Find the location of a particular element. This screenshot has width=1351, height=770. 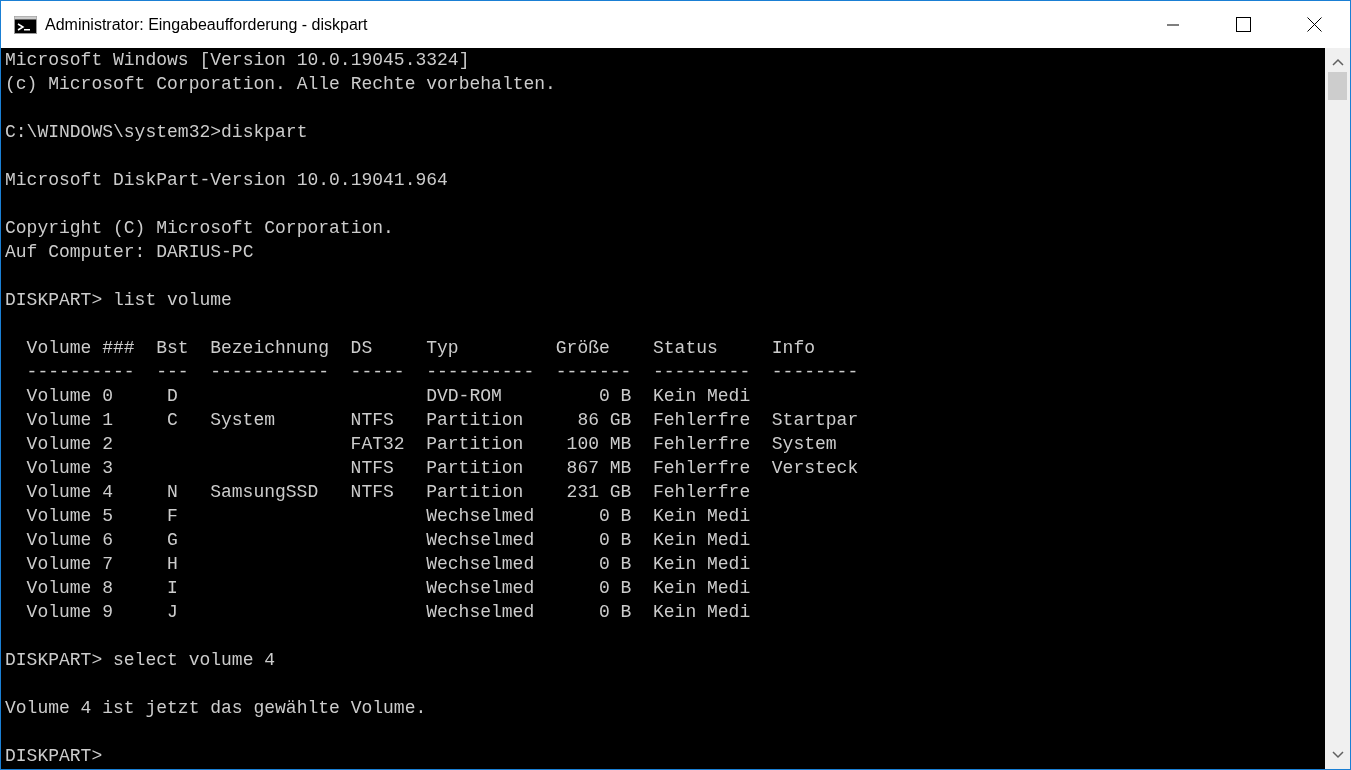

table-cell: Startpar is located at coordinates (815, 420).